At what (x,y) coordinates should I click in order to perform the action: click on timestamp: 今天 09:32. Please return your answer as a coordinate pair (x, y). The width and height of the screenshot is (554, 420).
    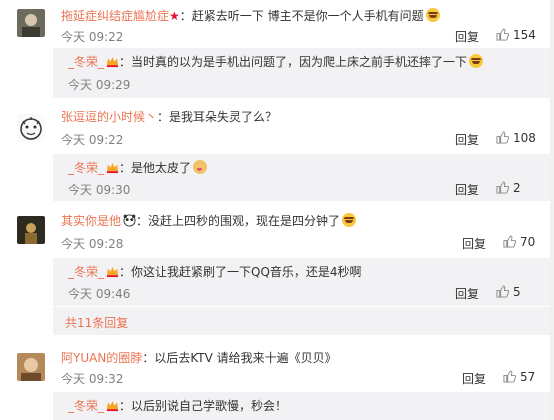
    Looking at the image, I should click on (92, 379).